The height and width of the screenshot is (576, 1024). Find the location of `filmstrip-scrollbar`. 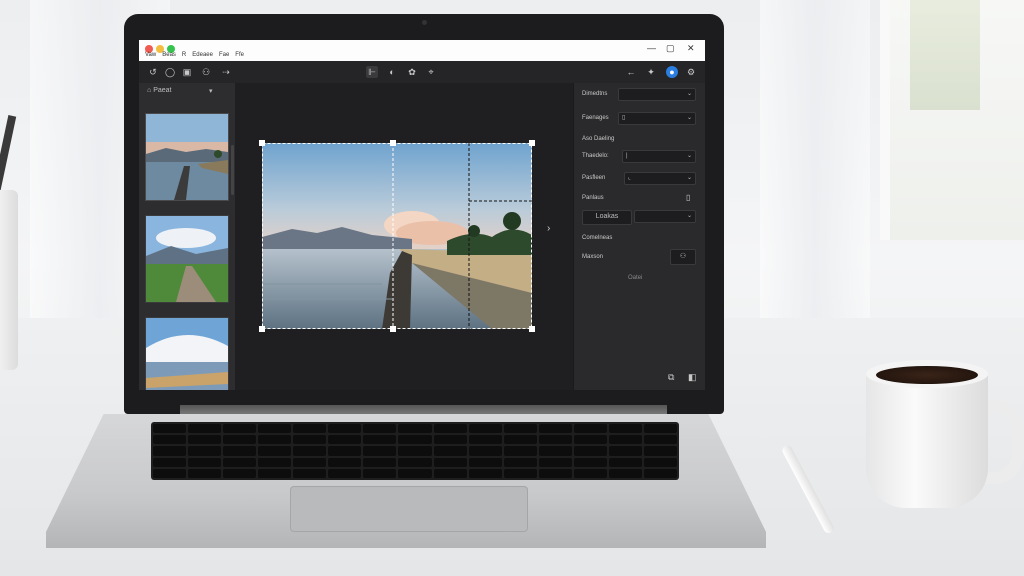

filmstrip-scrollbar is located at coordinates (232, 170).